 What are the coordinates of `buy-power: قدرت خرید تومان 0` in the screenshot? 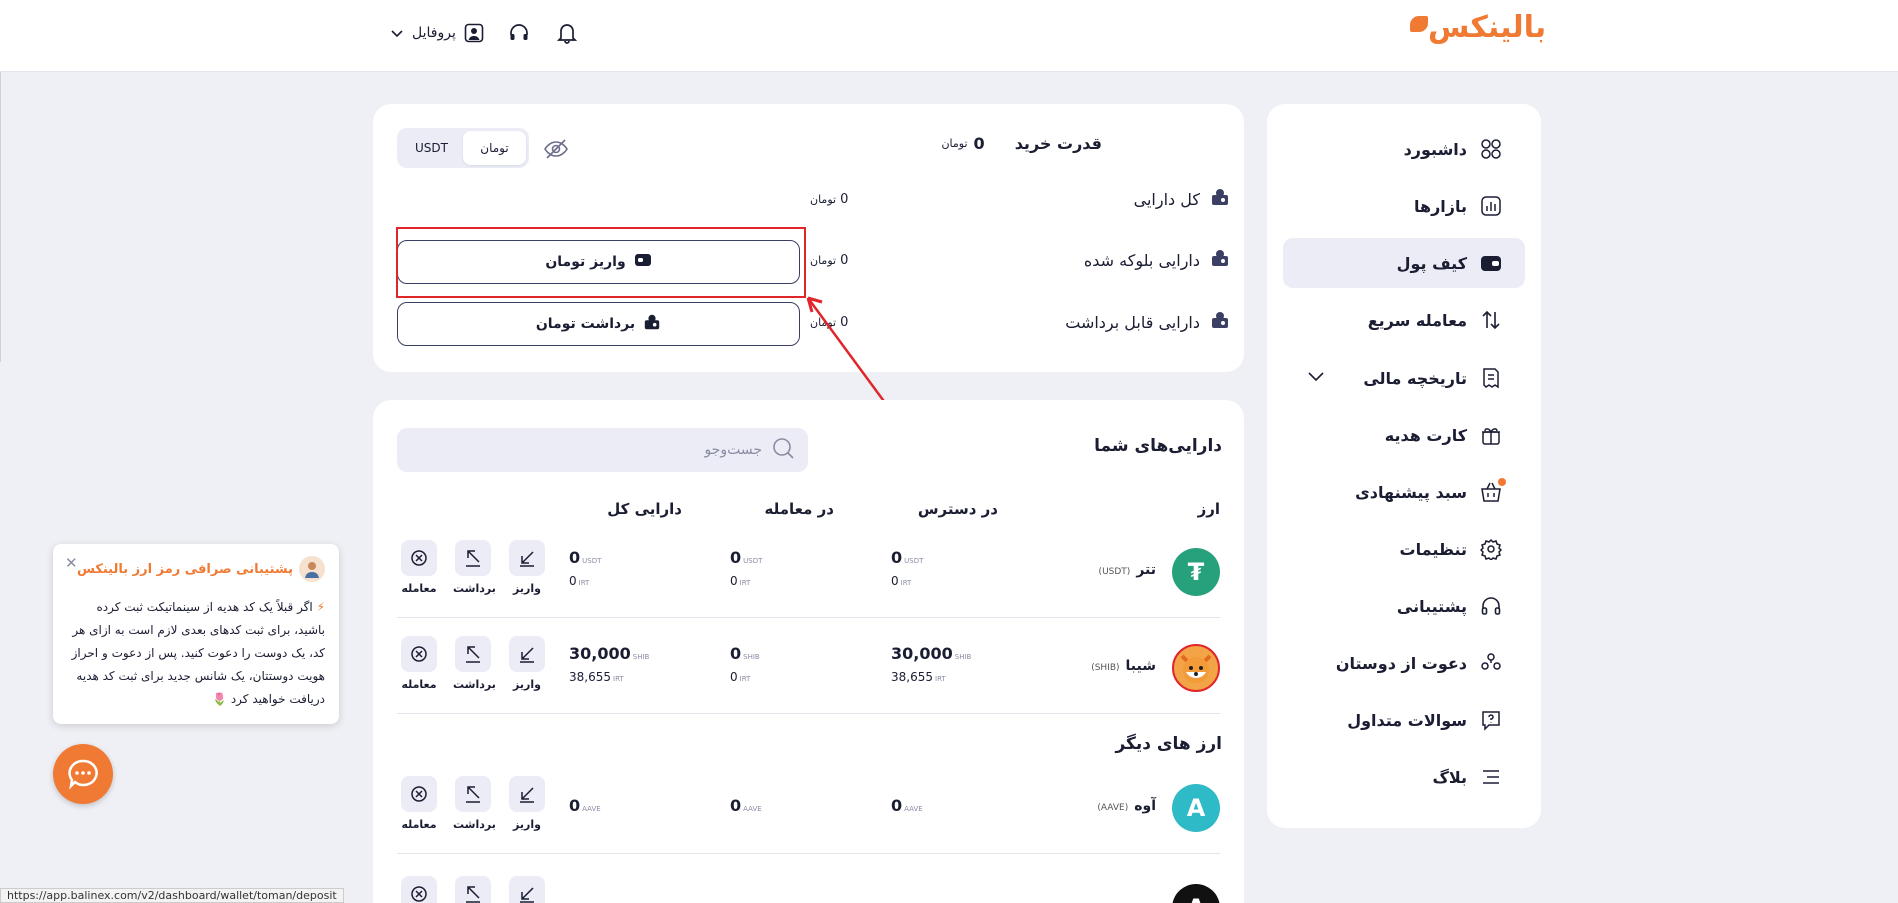 It's located at (1021, 143).